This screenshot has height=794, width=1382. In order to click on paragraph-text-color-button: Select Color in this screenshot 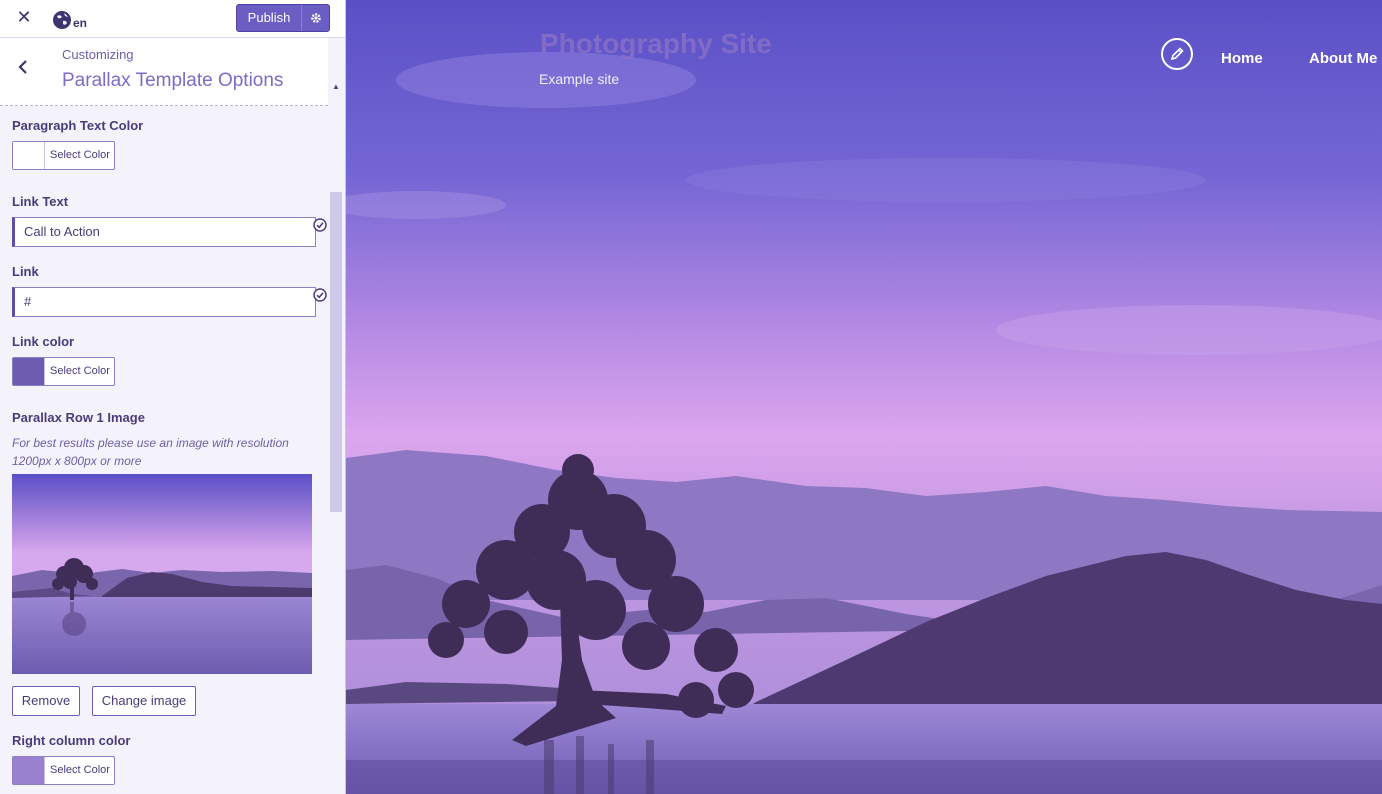, I will do `click(63, 155)`.